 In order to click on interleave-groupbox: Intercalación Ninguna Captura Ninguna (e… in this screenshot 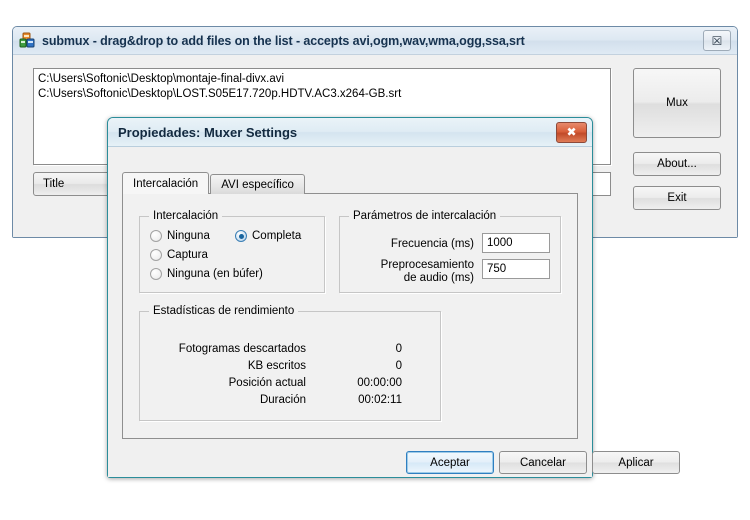, I will do `click(232, 251)`.